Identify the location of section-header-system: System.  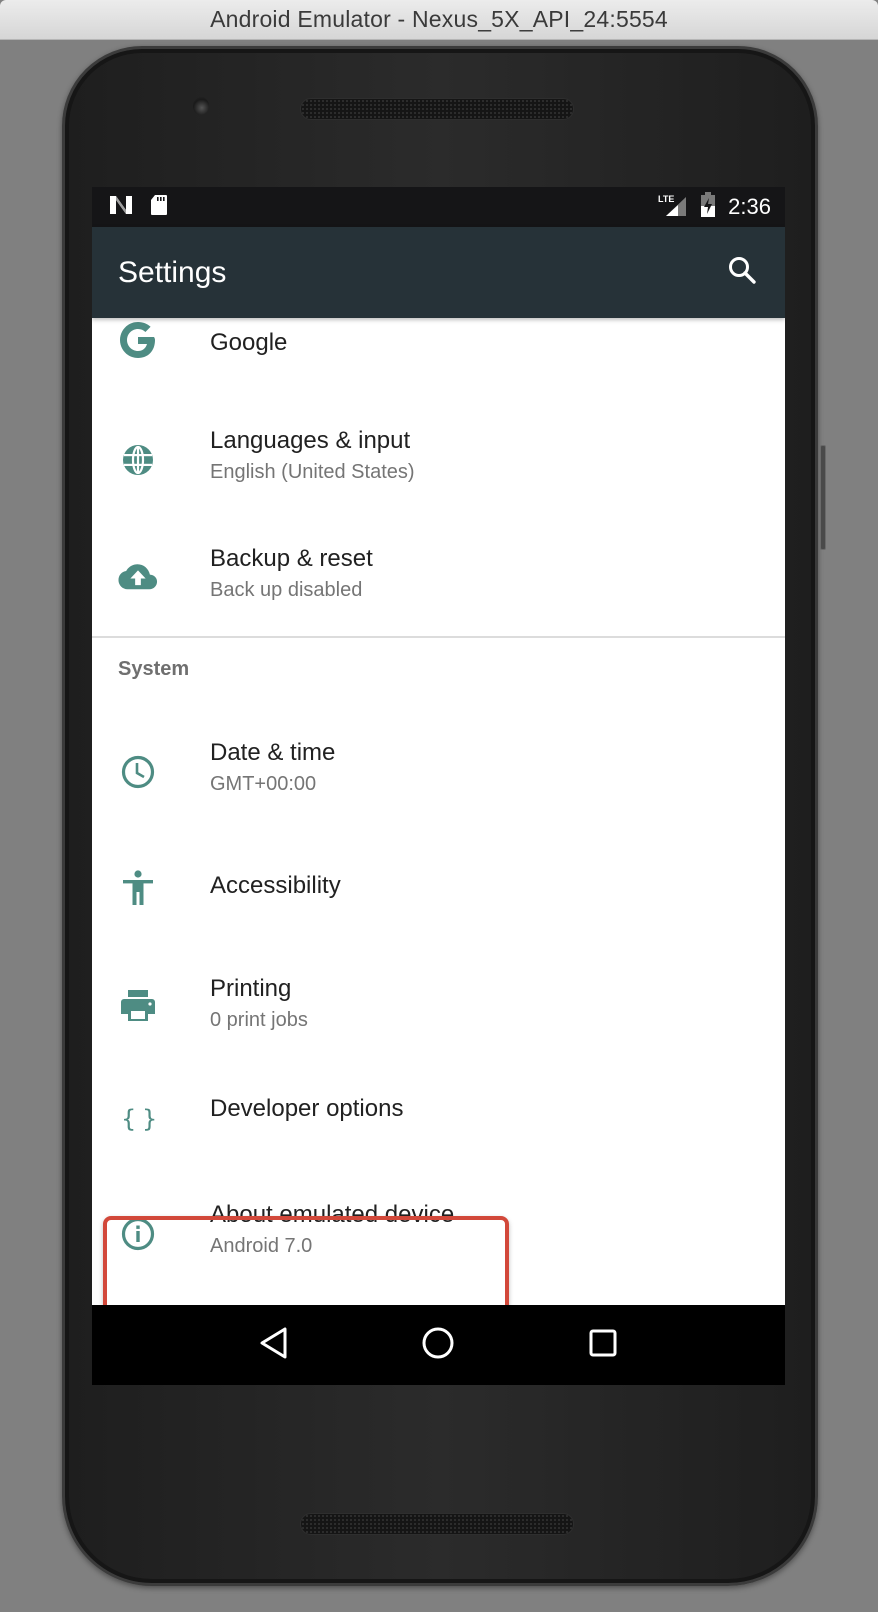
(154, 669).